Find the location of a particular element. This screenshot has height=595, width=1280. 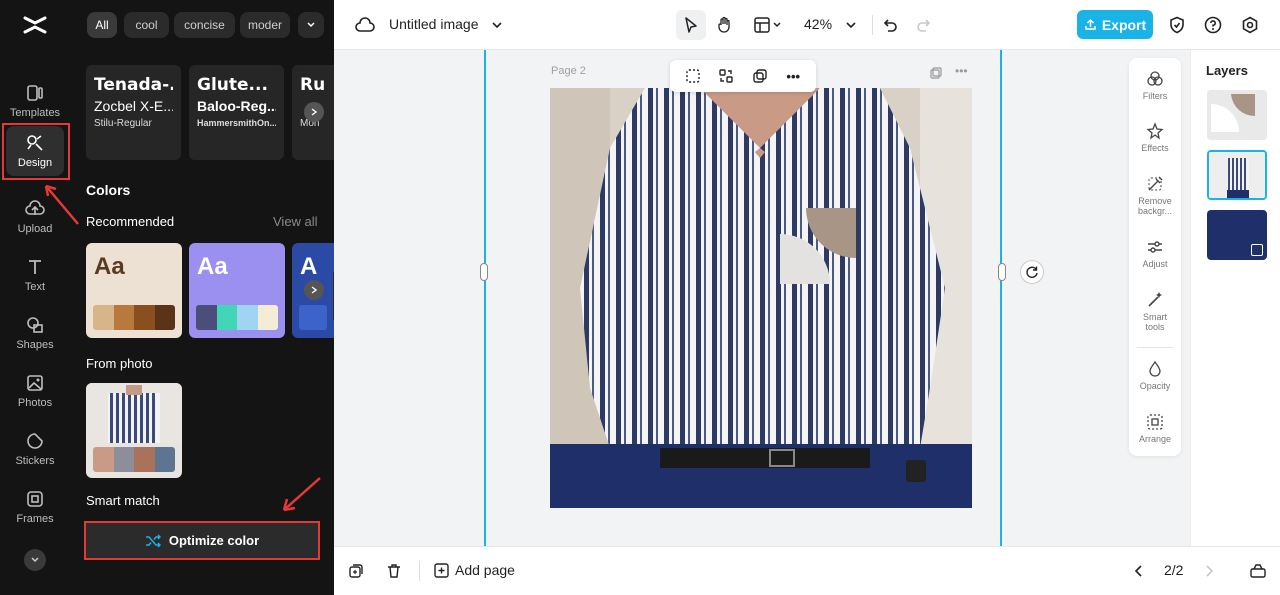

hand-tool is located at coordinates (725, 25).